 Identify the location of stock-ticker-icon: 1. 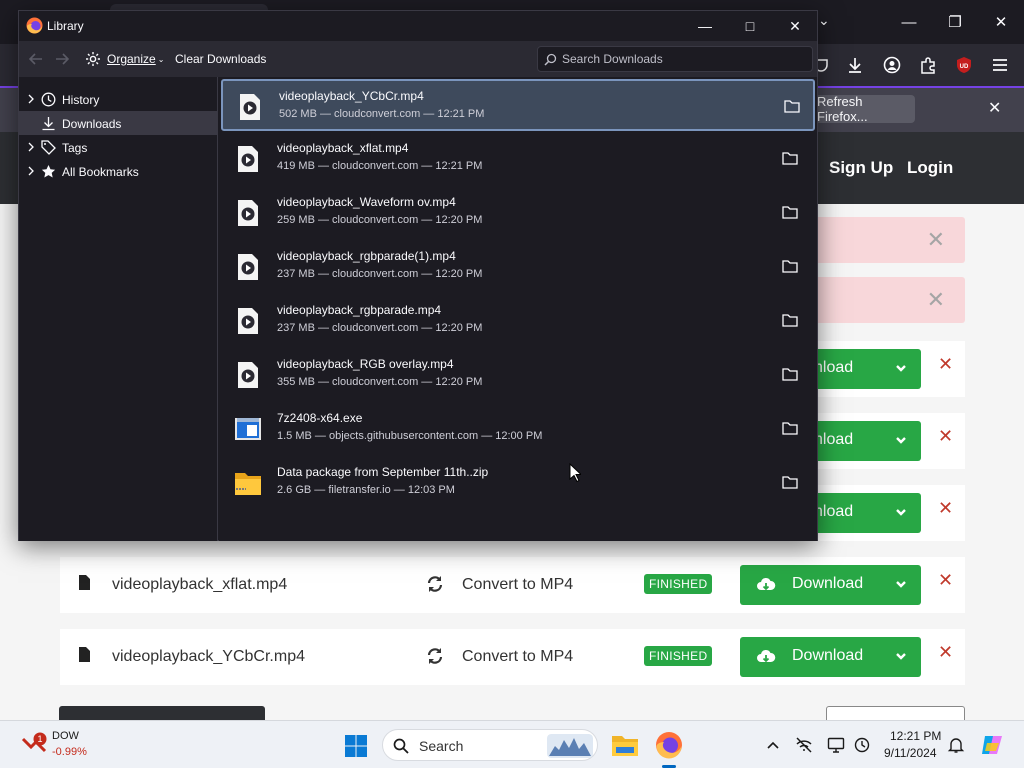
(35, 745).